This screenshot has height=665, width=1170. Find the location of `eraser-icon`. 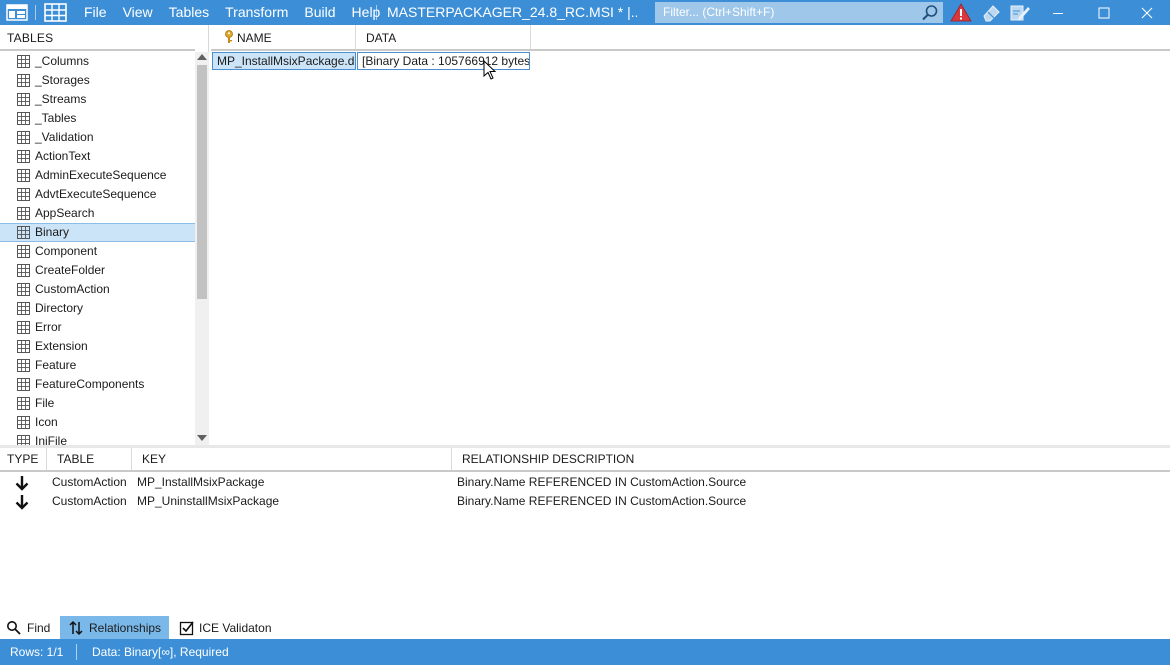

eraser-icon is located at coordinates (991, 12).